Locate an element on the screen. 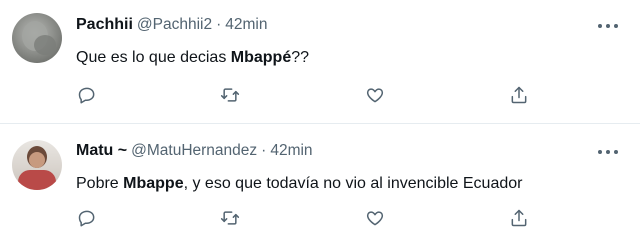 This screenshot has height=247, width=640. tweet-text-part: Que es lo que decias is located at coordinates (153, 57).